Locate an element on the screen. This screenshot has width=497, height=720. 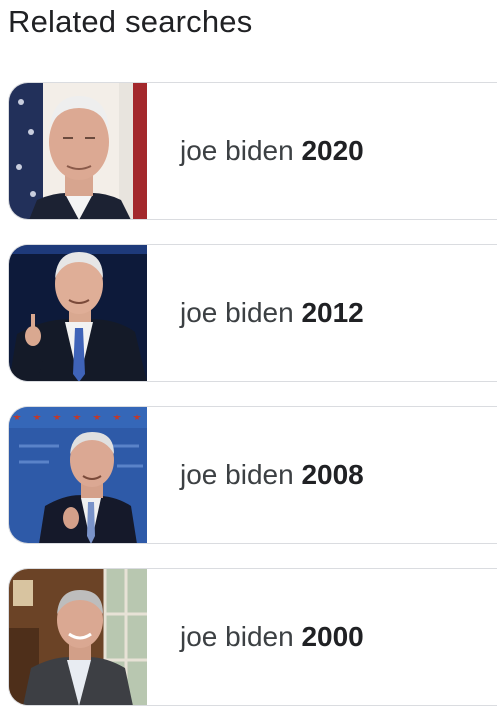
related-search-label: joe biden 2020 is located at coordinates (272, 151).